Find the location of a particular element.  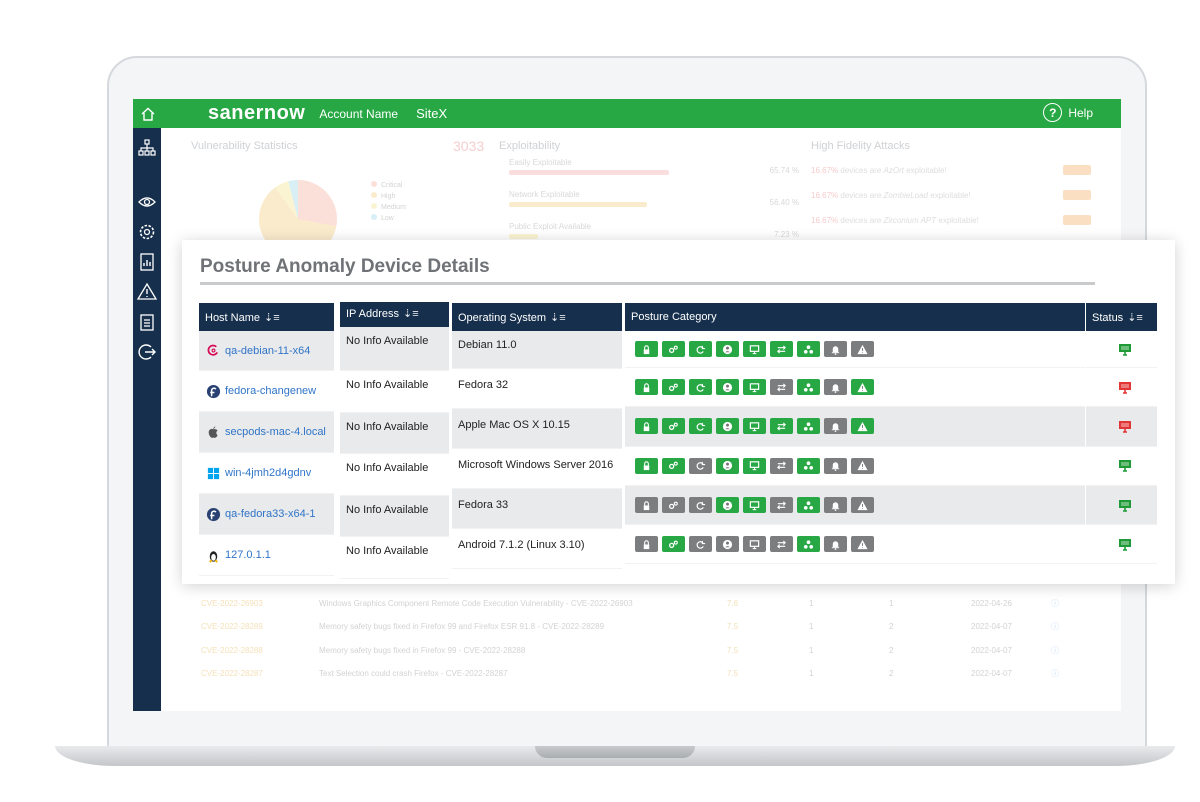

host-name-link: secpods-mac-4.local is located at coordinates (275, 432).